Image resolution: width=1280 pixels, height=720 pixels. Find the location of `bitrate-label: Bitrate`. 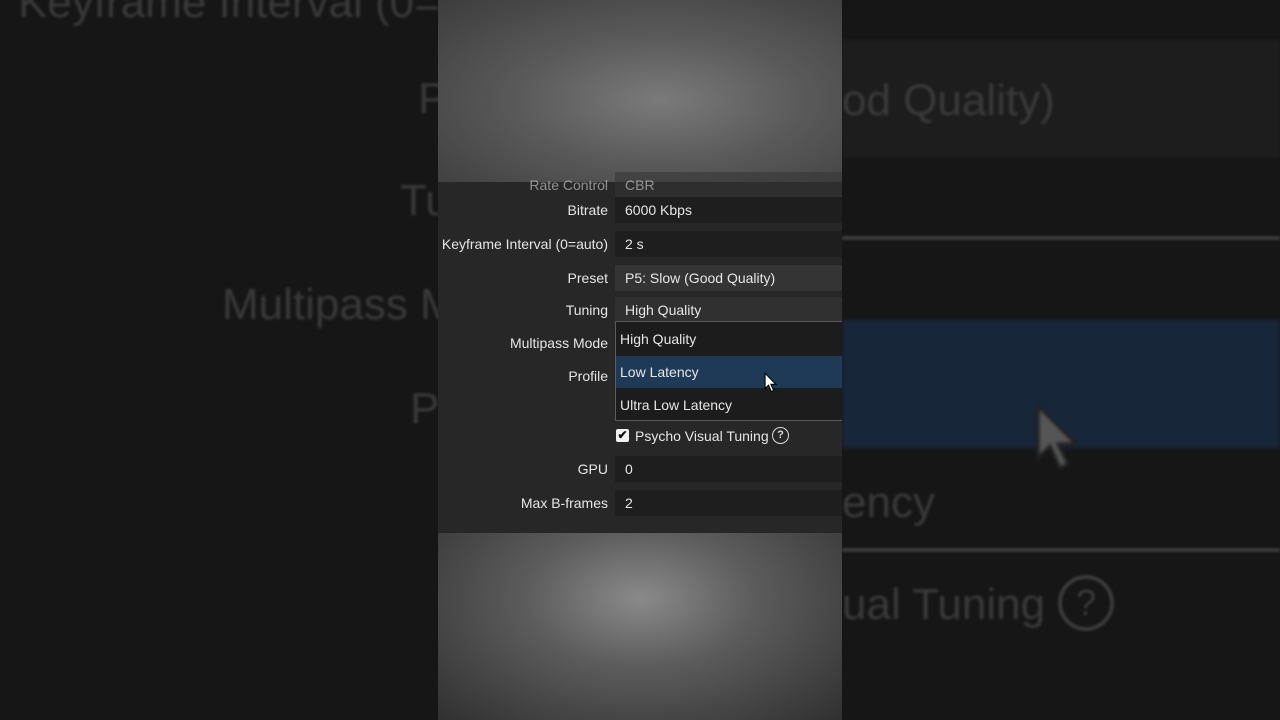

bitrate-label: Bitrate is located at coordinates (587, 210).